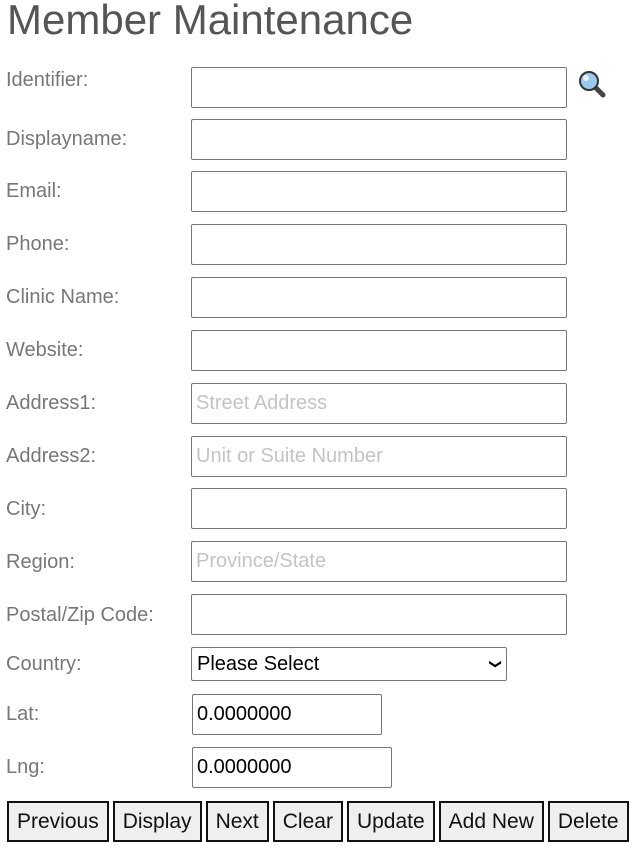 The width and height of the screenshot is (634, 847). I want to click on phone-label: Phone:, so click(38, 244).